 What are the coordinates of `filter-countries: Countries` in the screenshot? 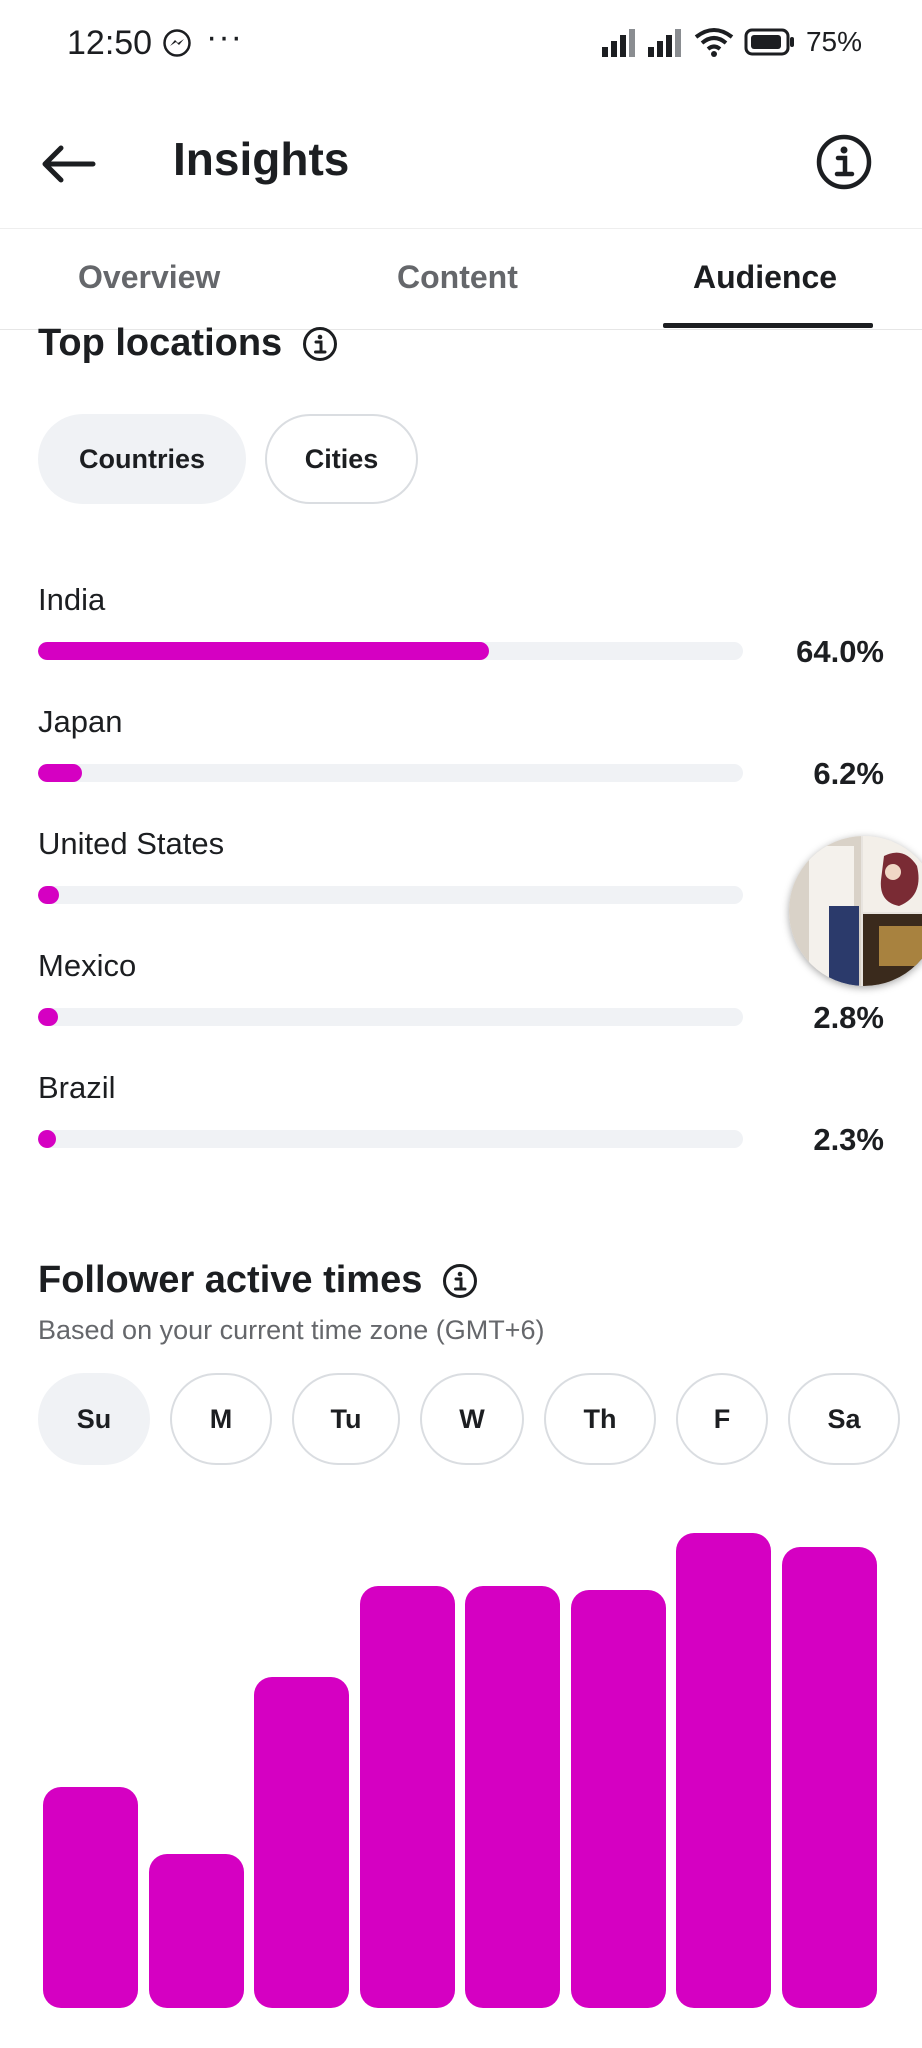 It's located at (142, 459).